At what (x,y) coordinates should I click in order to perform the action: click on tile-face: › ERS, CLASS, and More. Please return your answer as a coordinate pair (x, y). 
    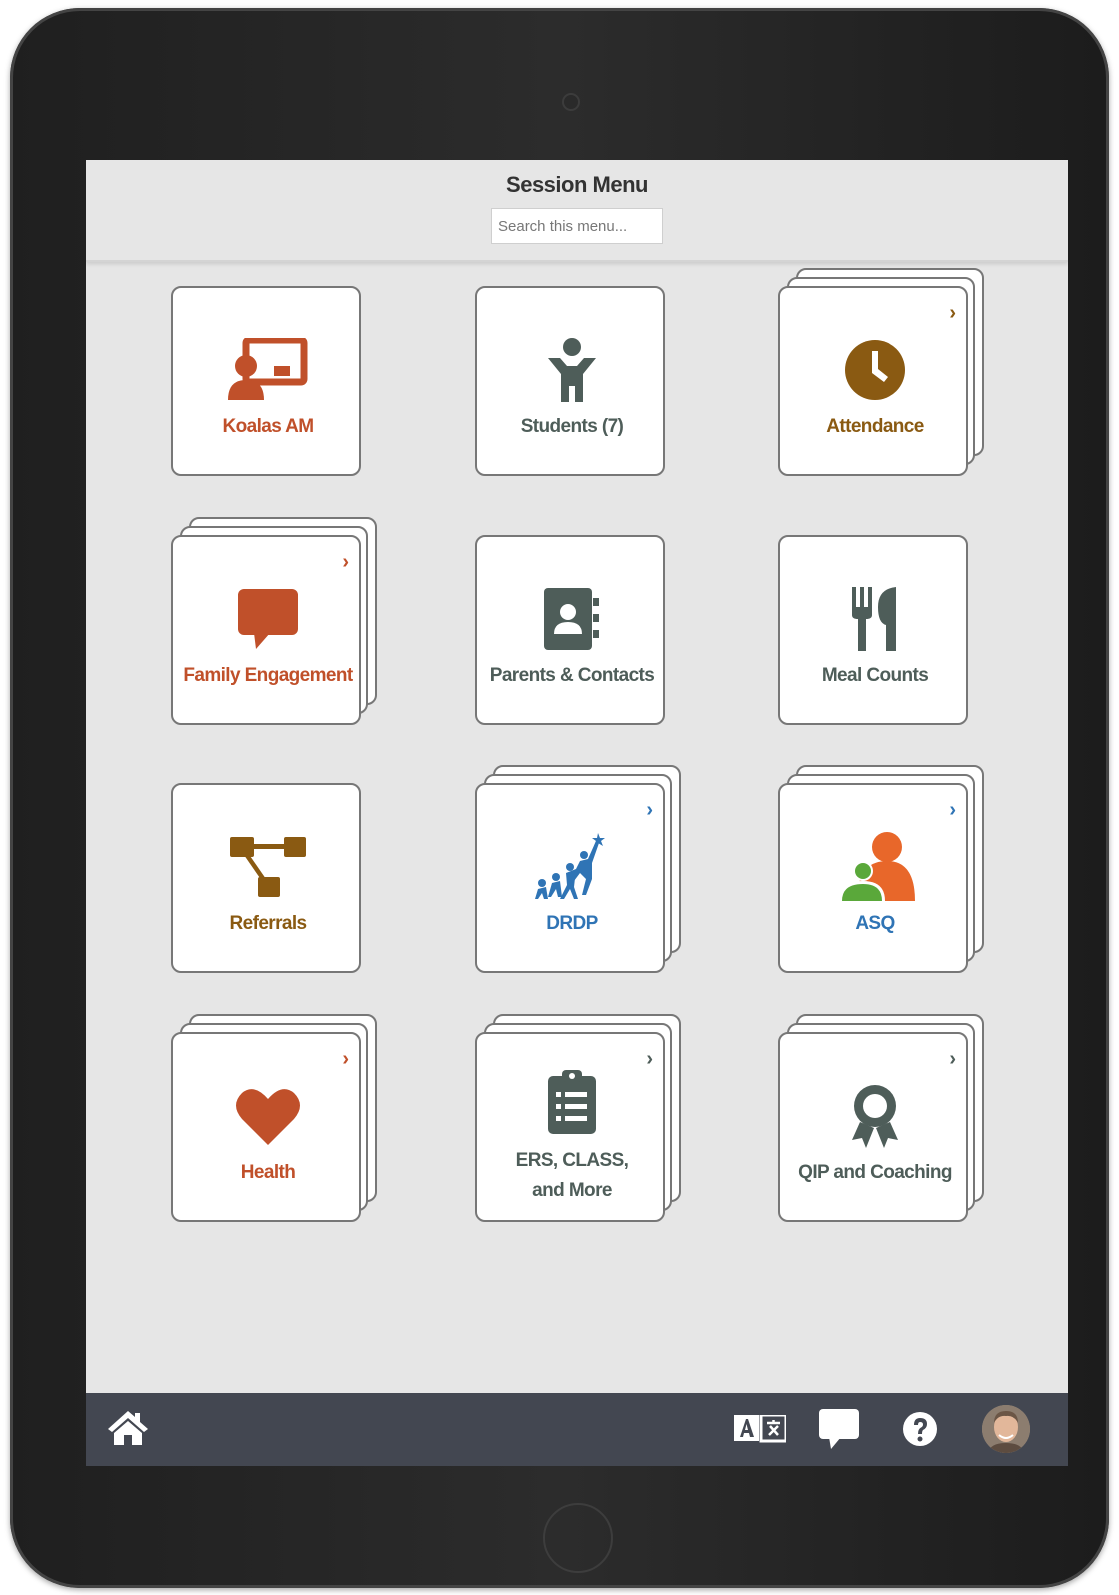
    Looking at the image, I should click on (570, 1127).